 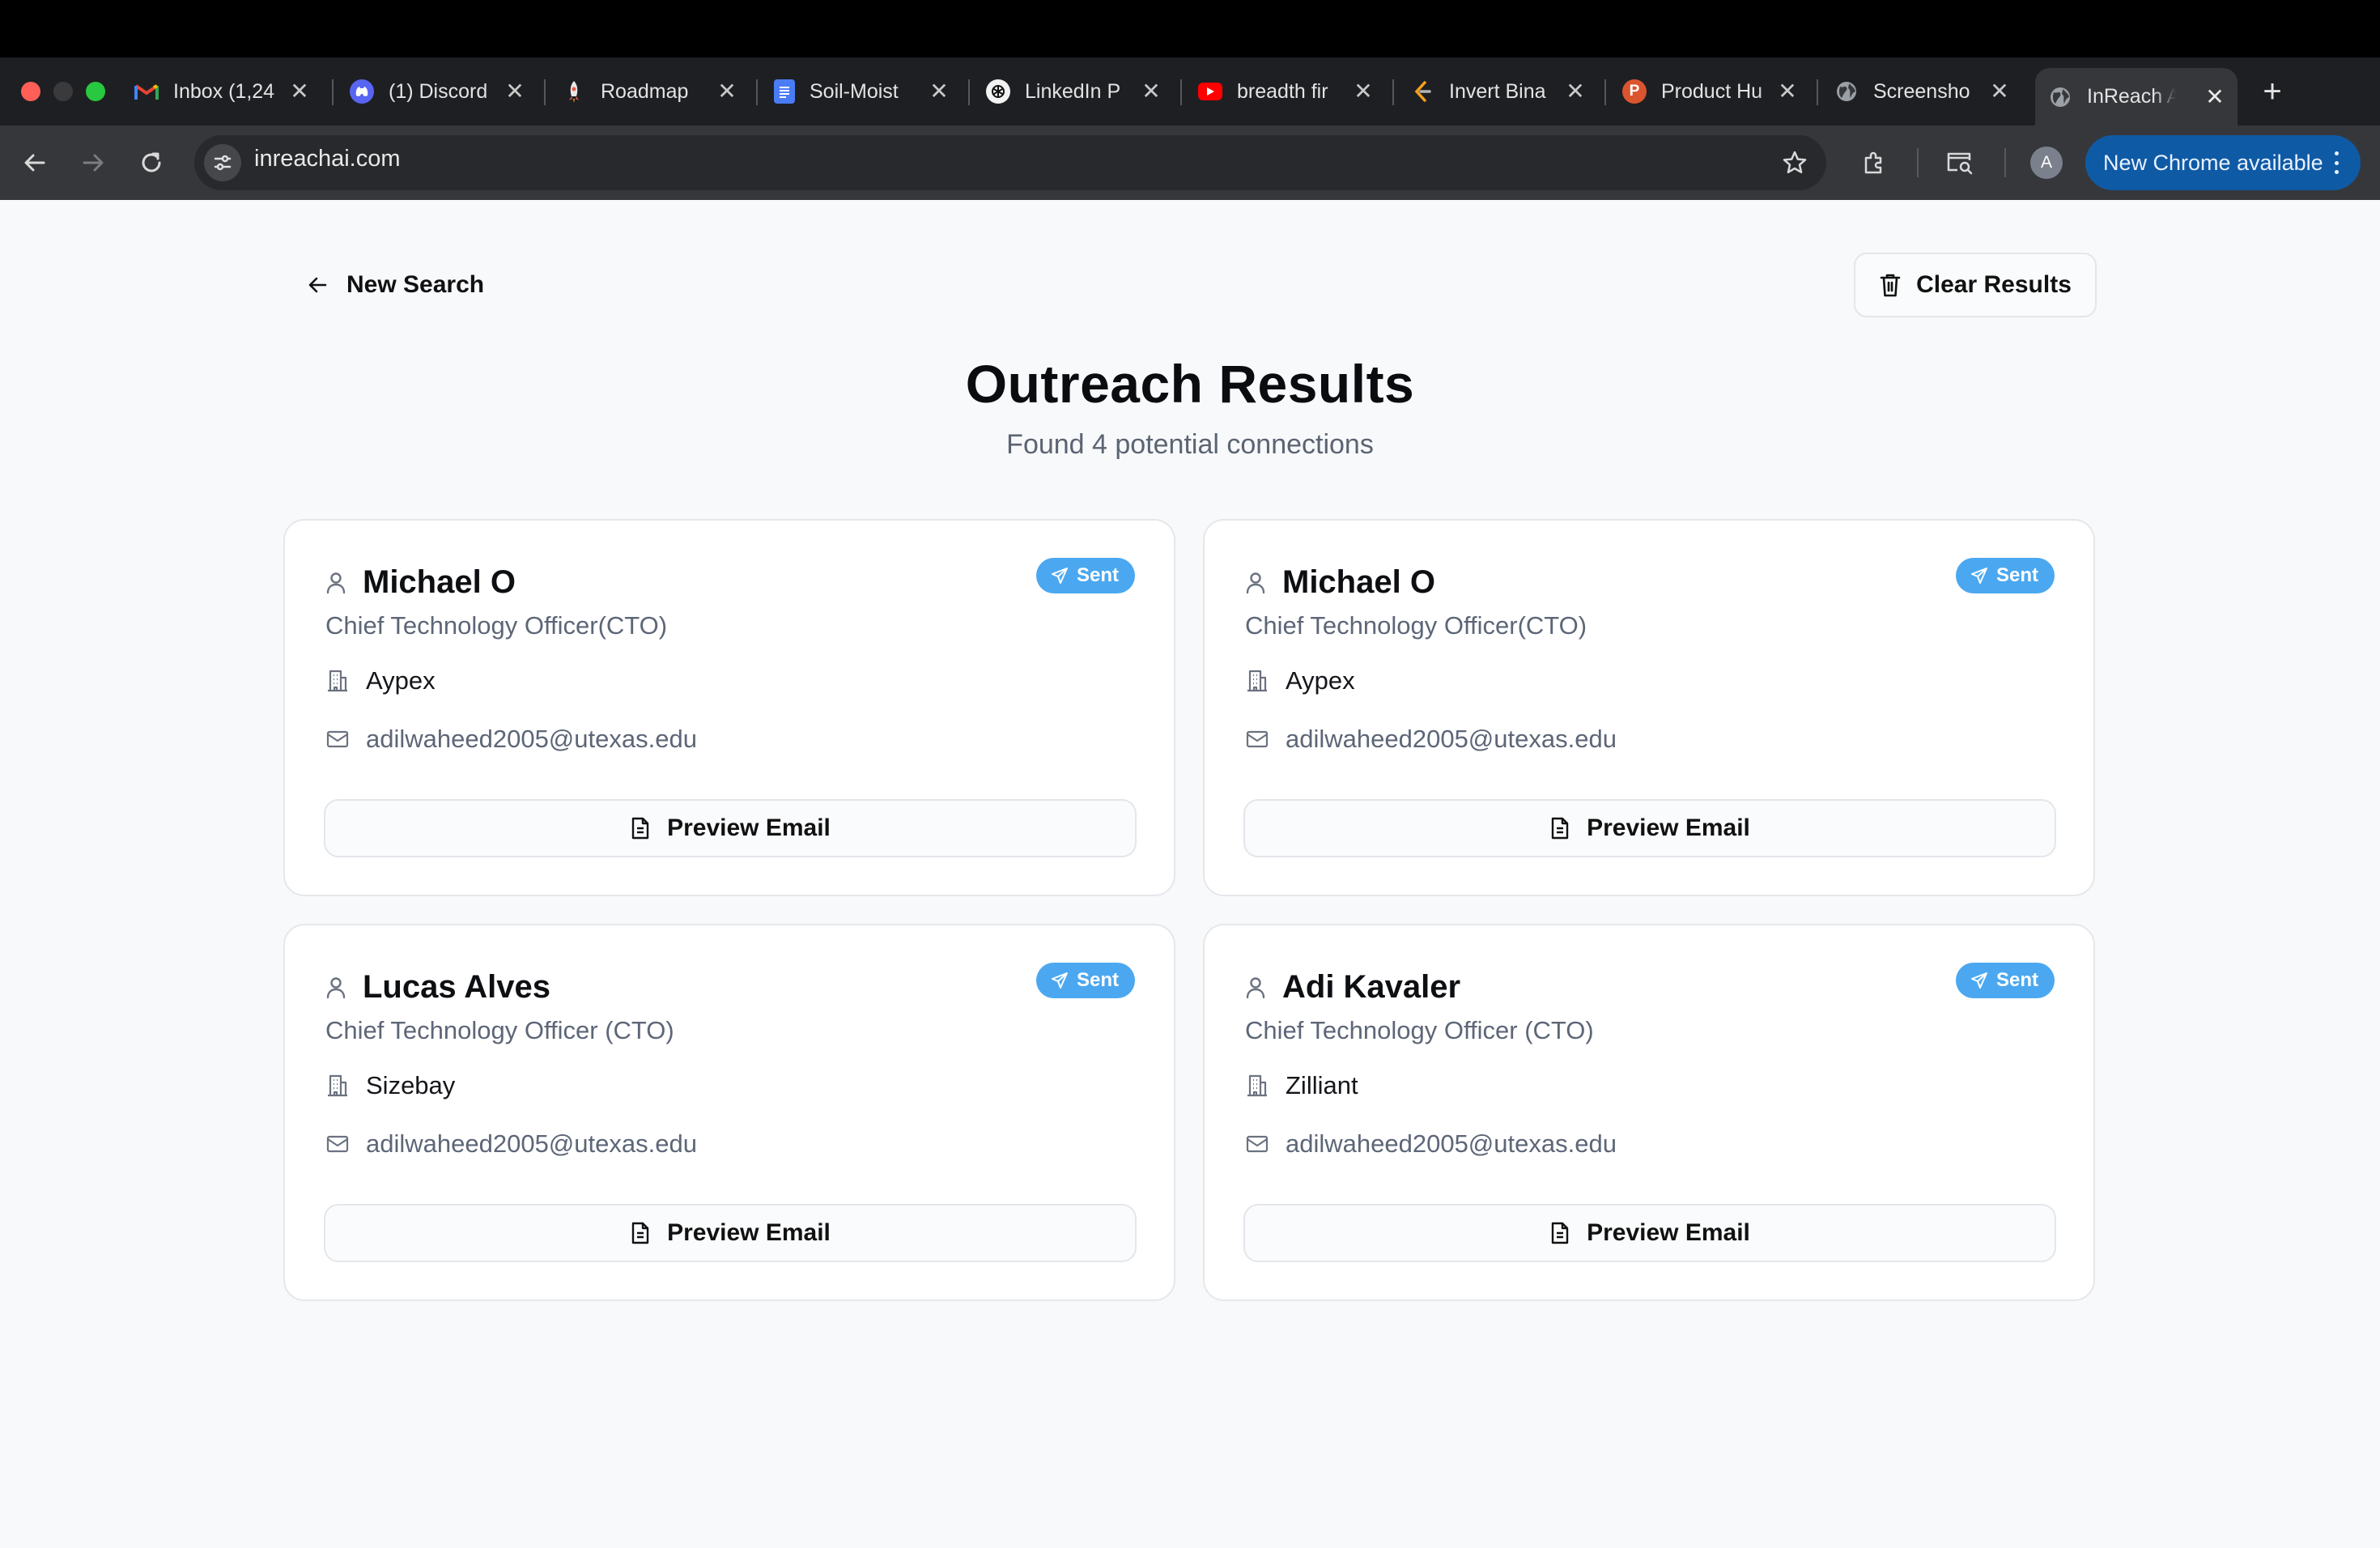 What do you see at coordinates (656, 92) in the screenshot?
I see `tab-roadmap: Roadmap ✕` at bounding box center [656, 92].